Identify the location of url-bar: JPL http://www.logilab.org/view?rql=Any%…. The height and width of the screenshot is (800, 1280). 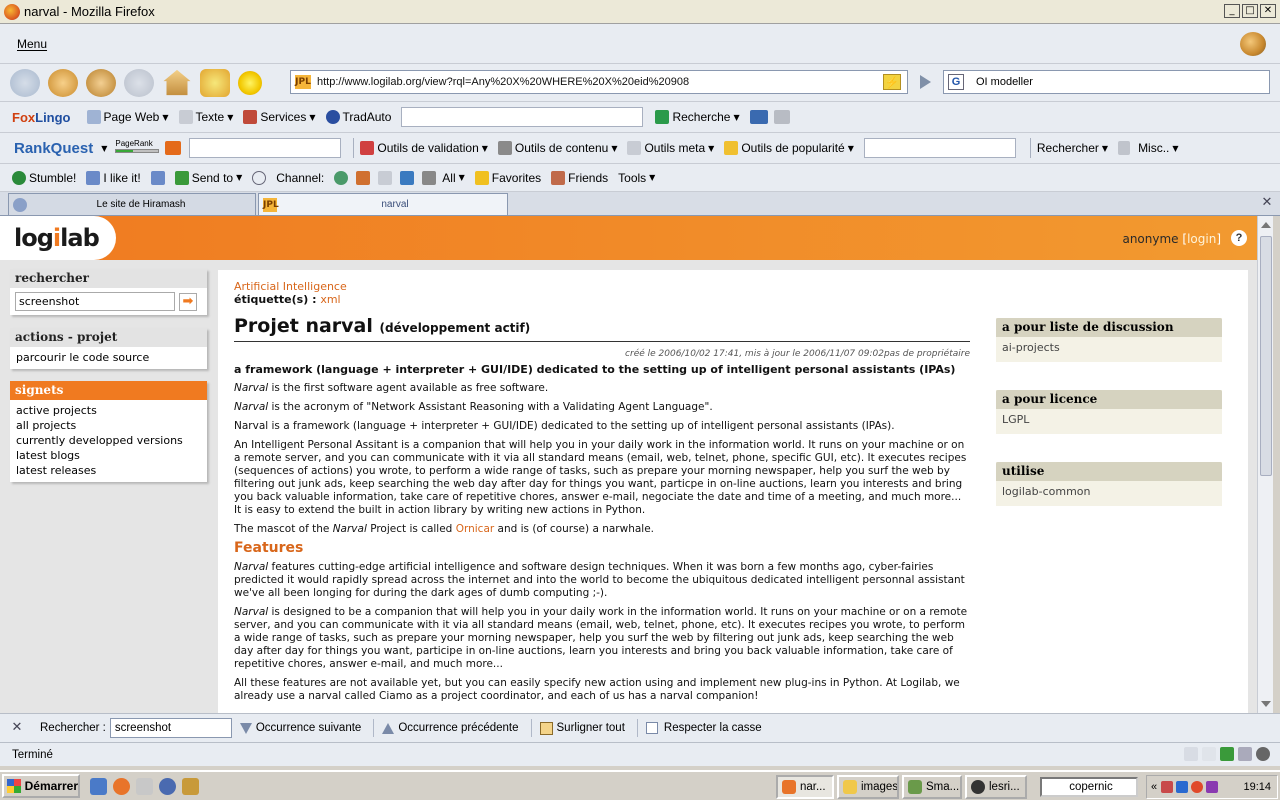
(599, 82).